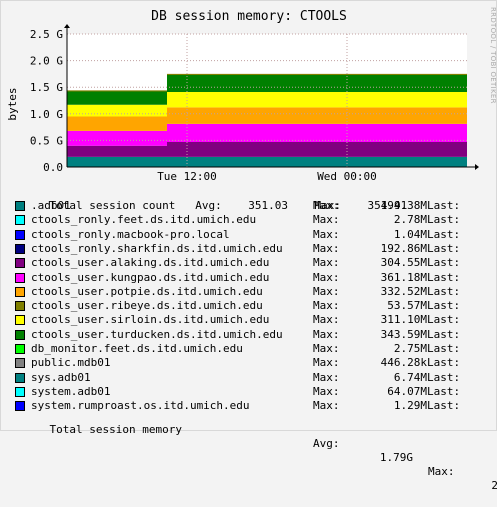 Image resolution: width=497 pixels, height=507 pixels. What do you see at coordinates (137, 348) in the screenshot?
I see `legend-series-name: db_monitor.feet.ds.itd.umich.edu` at bounding box center [137, 348].